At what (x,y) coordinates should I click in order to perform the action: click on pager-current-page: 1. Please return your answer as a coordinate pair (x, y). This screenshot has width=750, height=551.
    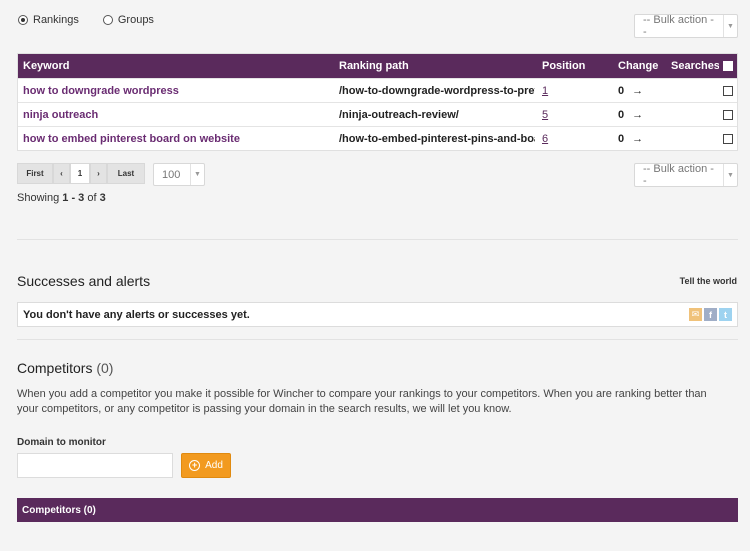
    Looking at the image, I should click on (80, 173).